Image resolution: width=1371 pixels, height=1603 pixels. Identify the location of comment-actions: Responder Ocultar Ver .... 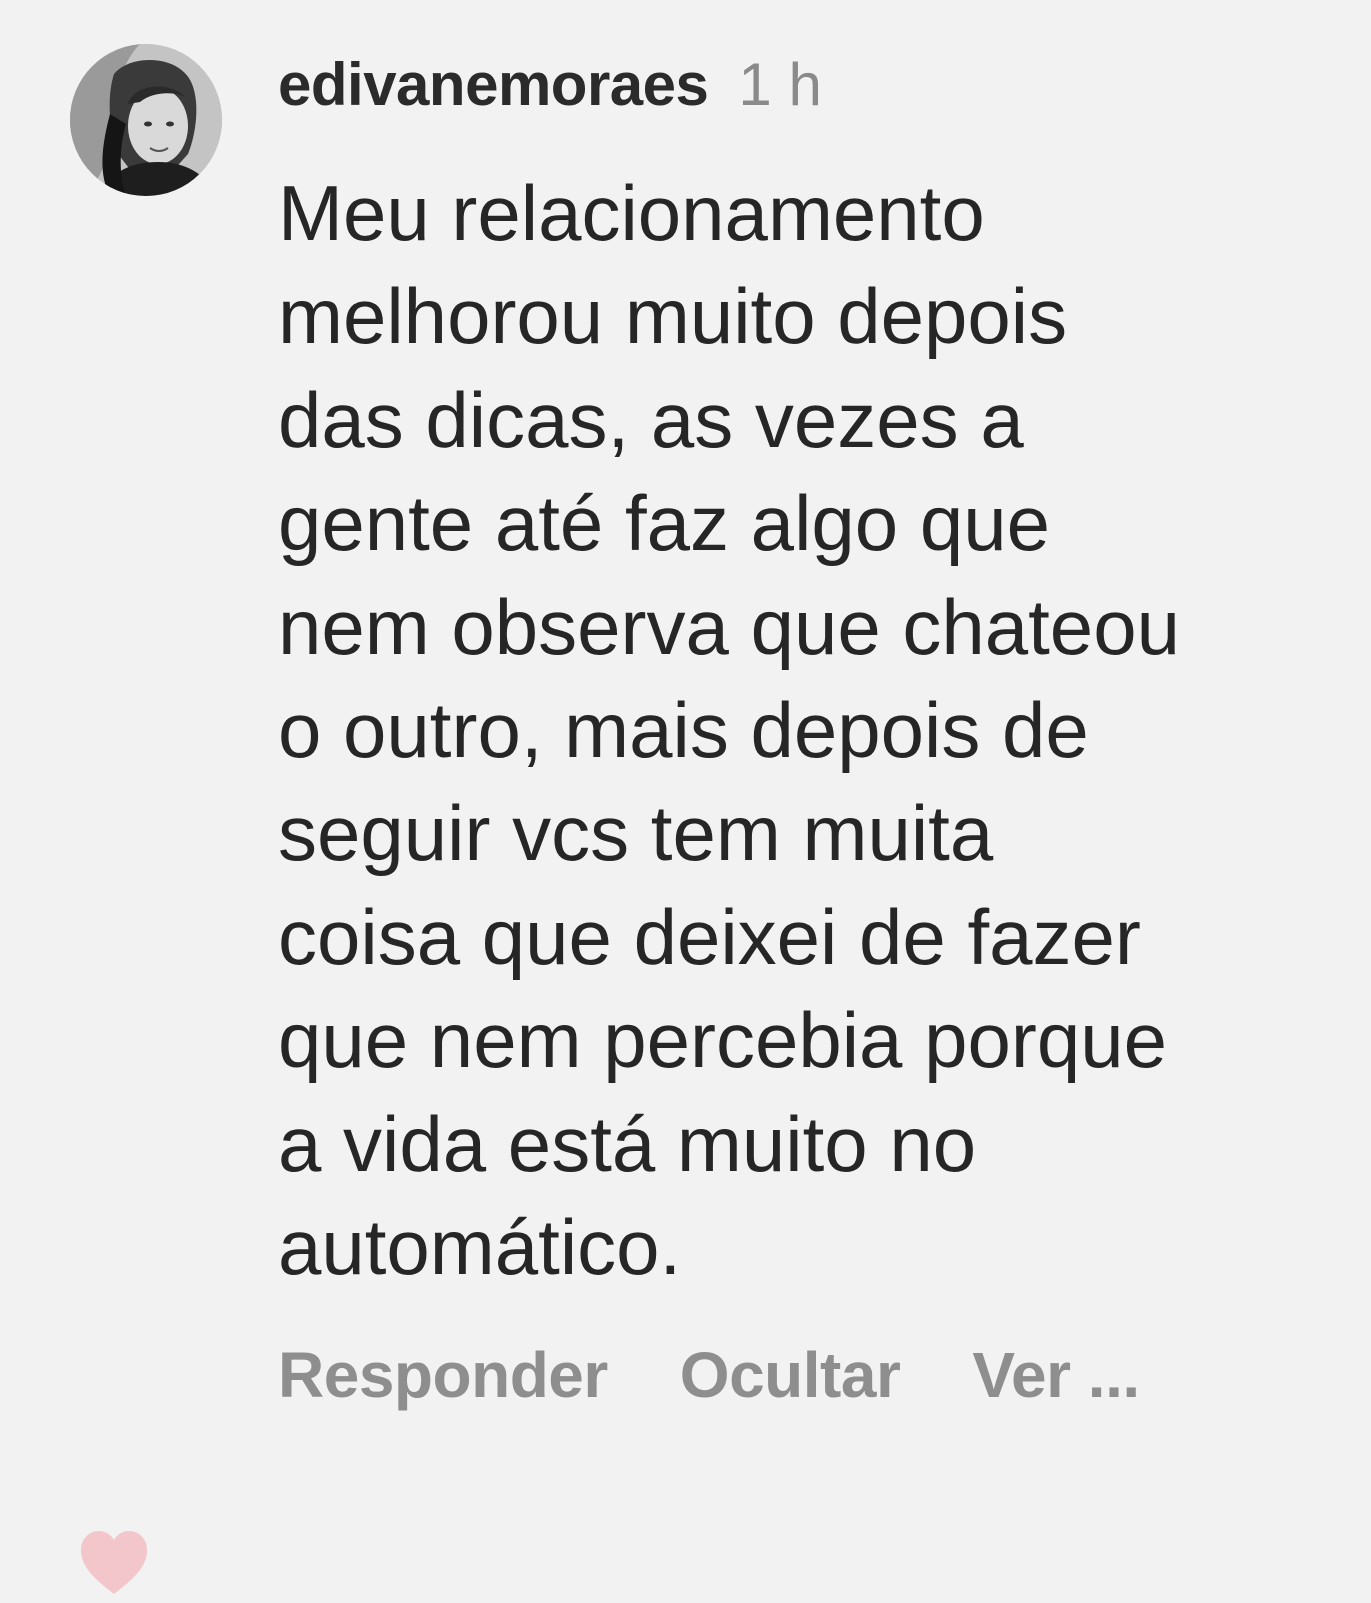
(745, 1375).